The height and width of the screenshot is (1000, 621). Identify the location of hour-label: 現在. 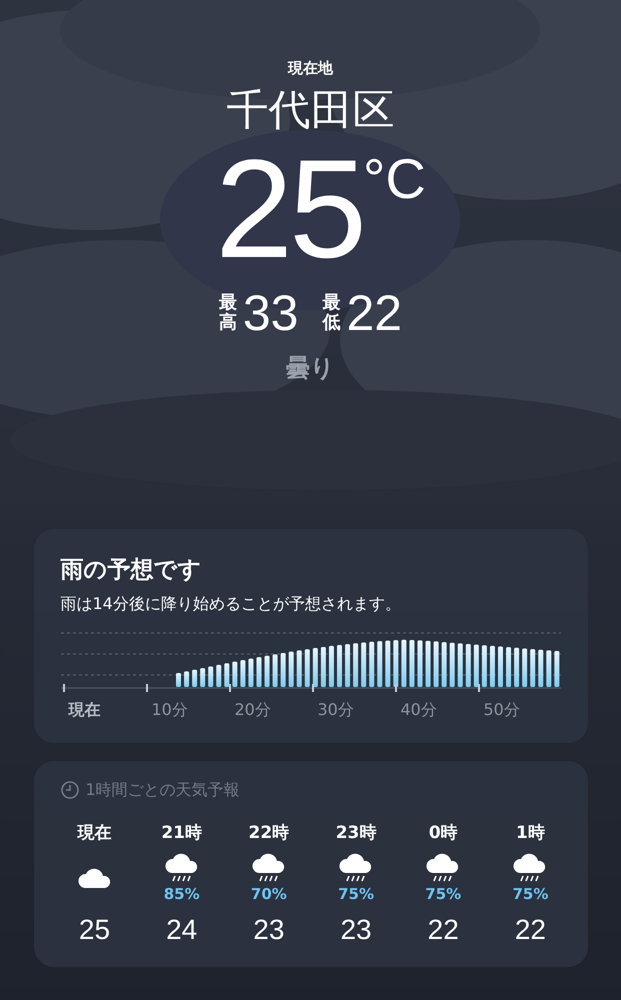
(95, 833).